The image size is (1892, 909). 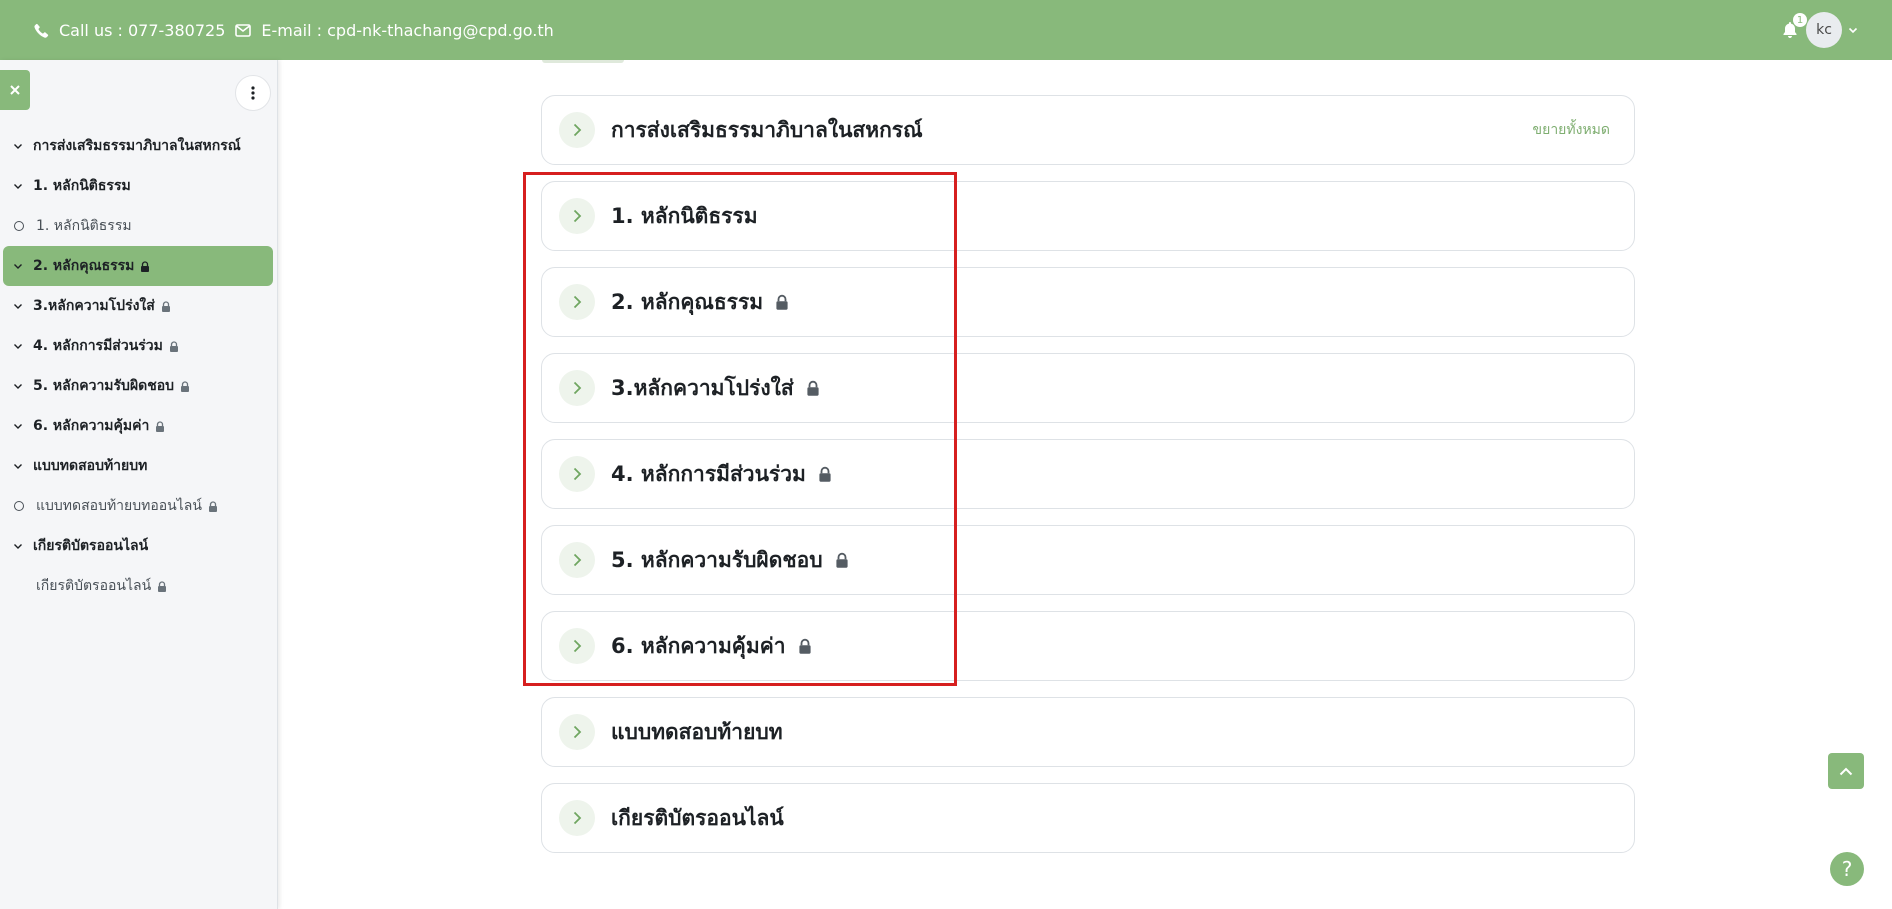 I want to click on index-activity-label: แบบทดสอบท้ายบทออนไลน์, so click(x=119, y=506).